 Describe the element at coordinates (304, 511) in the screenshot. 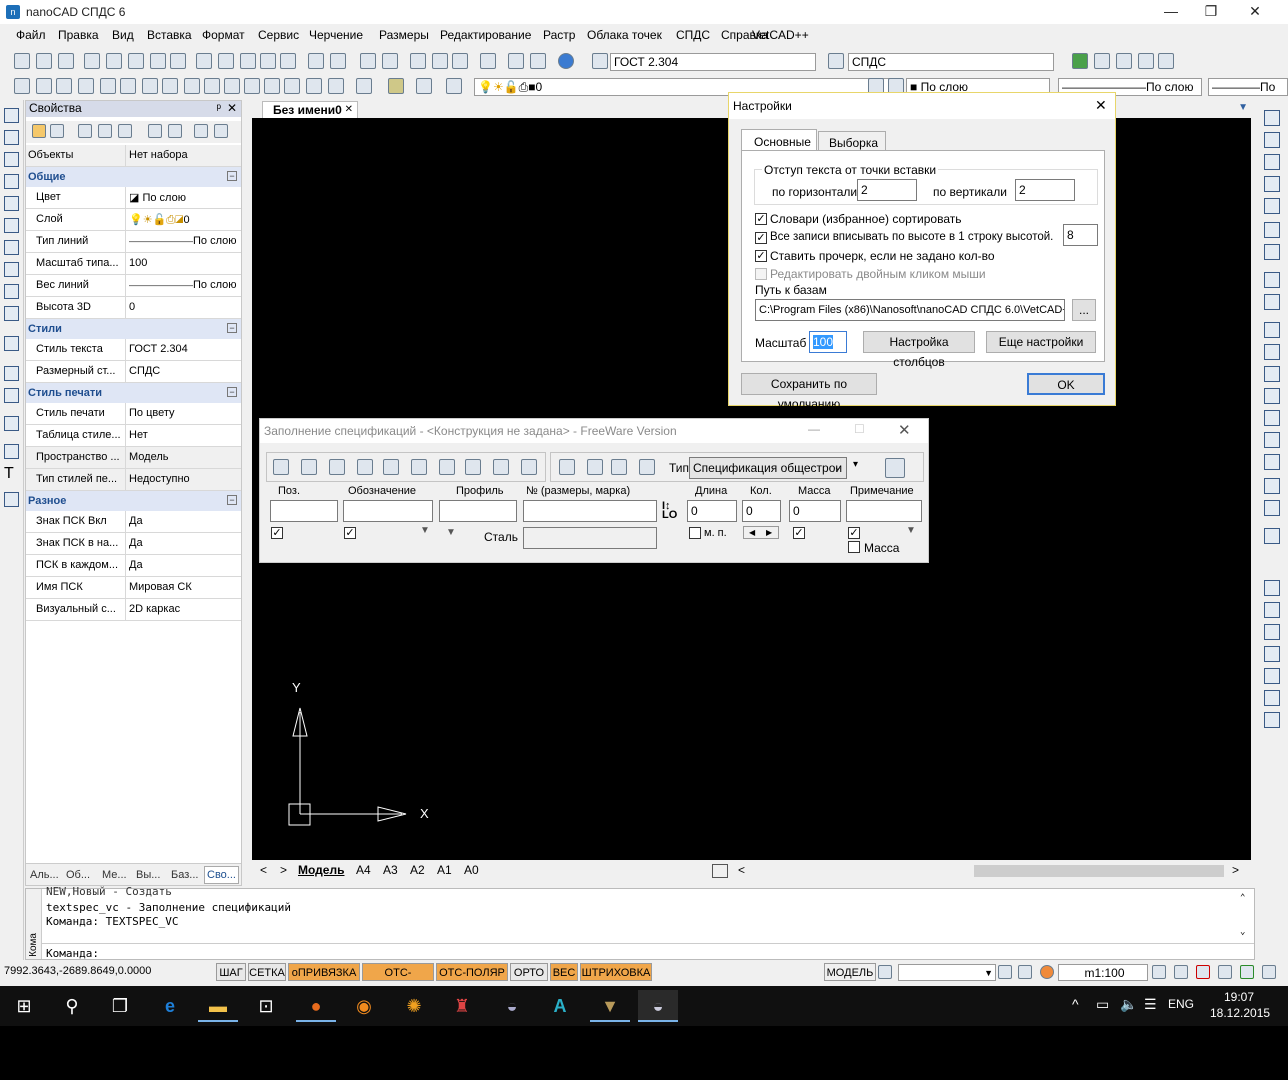

I see `pos-input` at that location.